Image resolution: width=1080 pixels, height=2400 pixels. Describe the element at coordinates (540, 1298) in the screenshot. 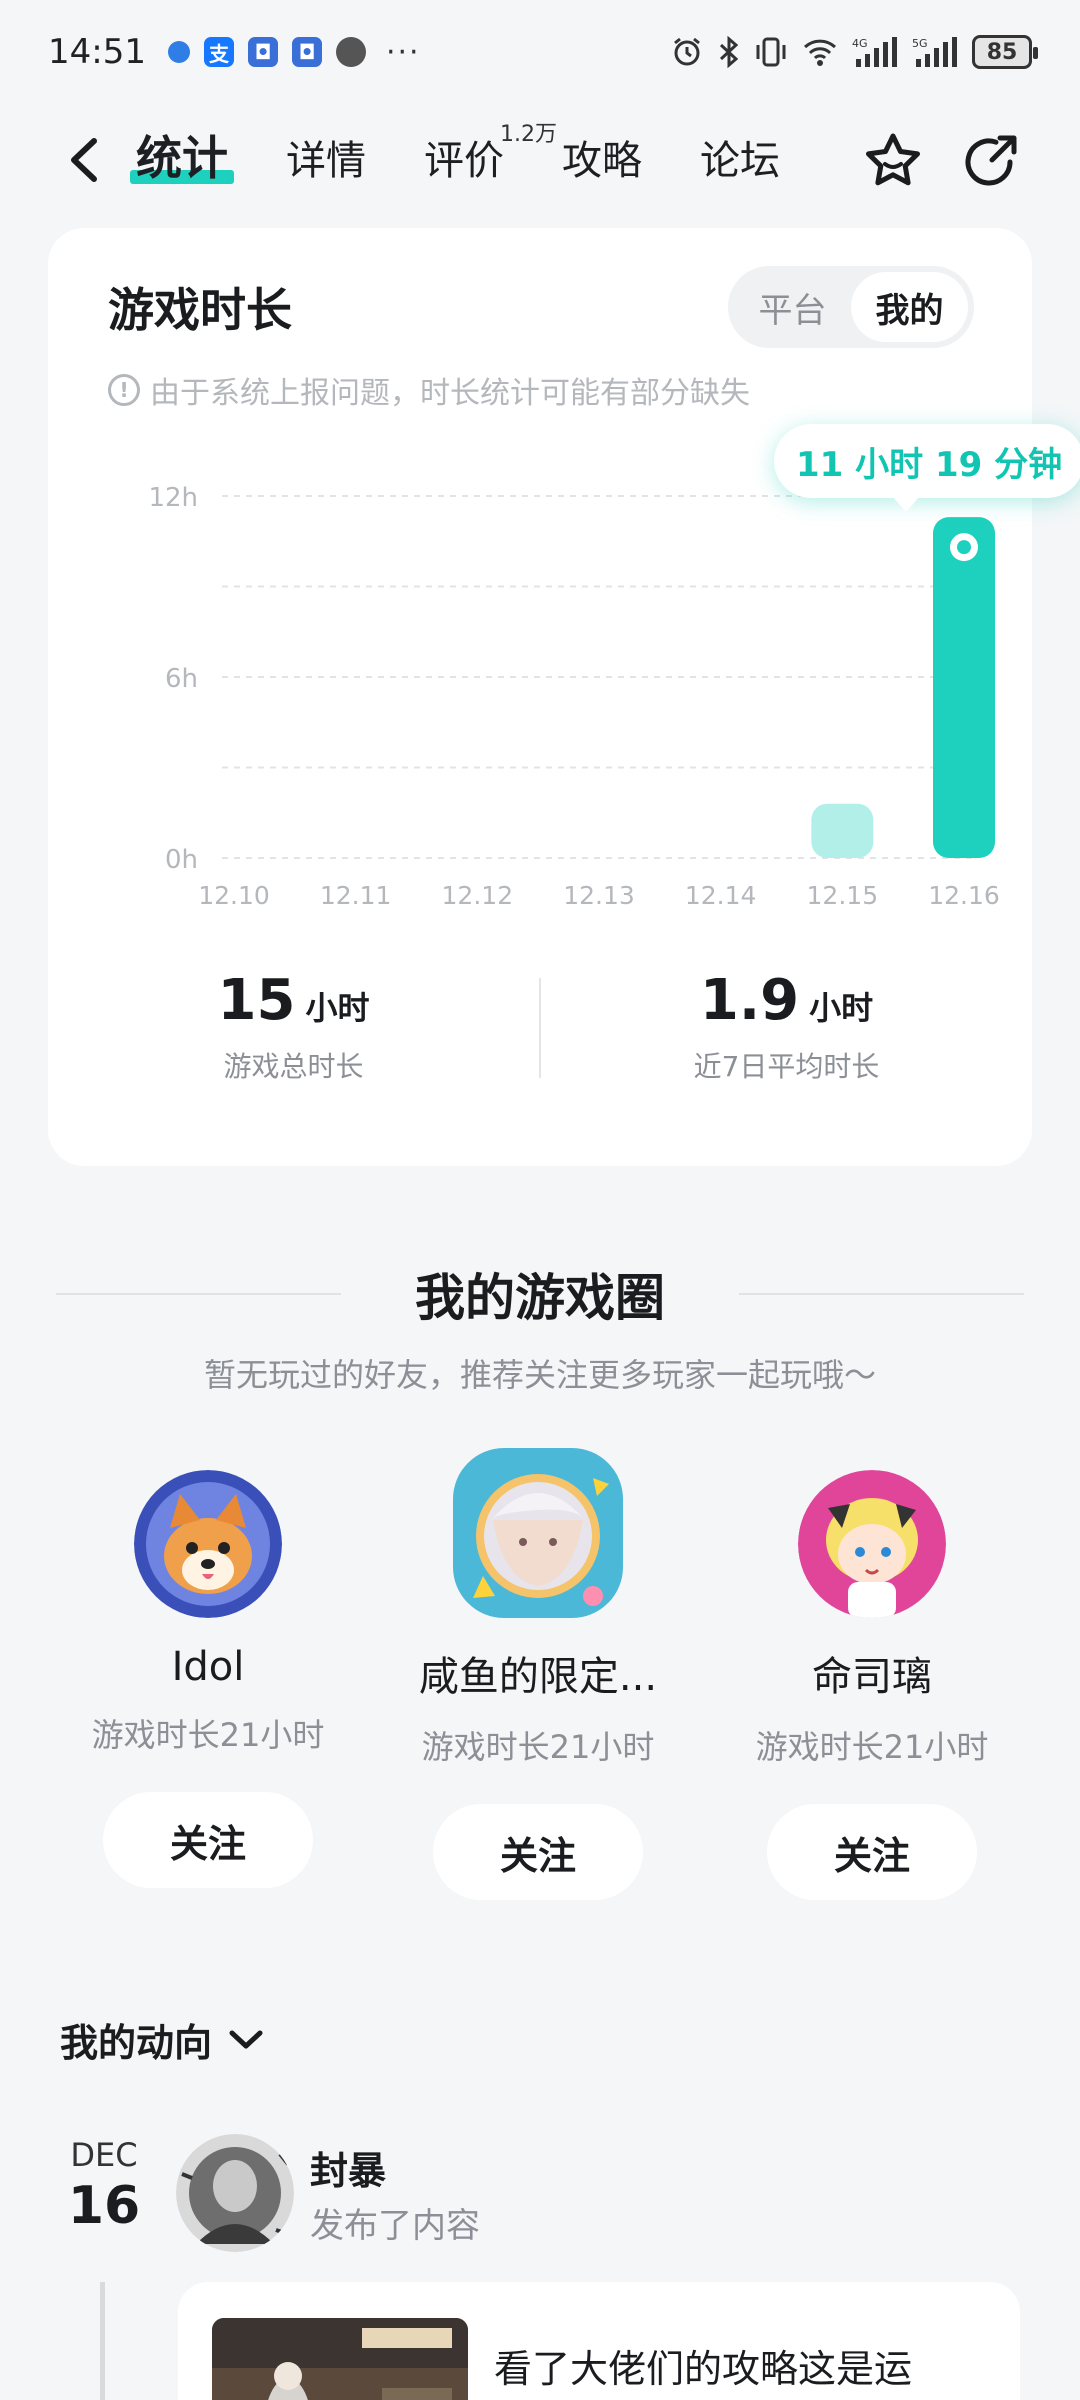

I see `section-title: 我的游戏圈` at that location.